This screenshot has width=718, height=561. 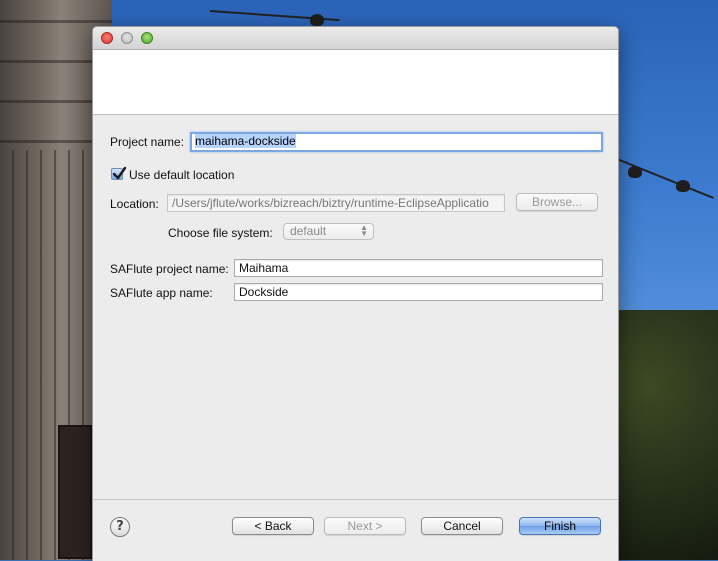 What do you see at coordinates (75, 492) in the screenshot?
I see `timetable-sign` at bounding box center [75, 492].